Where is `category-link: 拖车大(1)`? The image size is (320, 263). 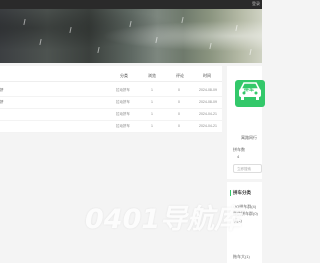 category-link: 拖车大(1) is located at coordinates (241, 257).